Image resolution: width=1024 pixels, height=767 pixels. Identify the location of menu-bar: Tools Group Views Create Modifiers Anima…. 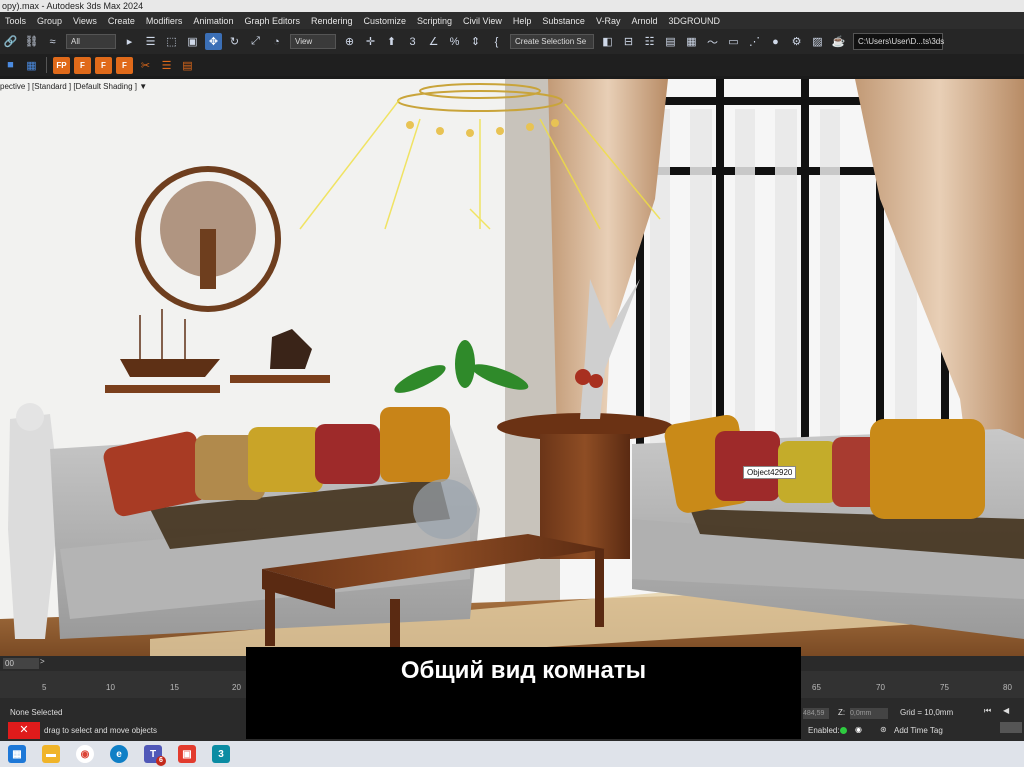
(512, 20).